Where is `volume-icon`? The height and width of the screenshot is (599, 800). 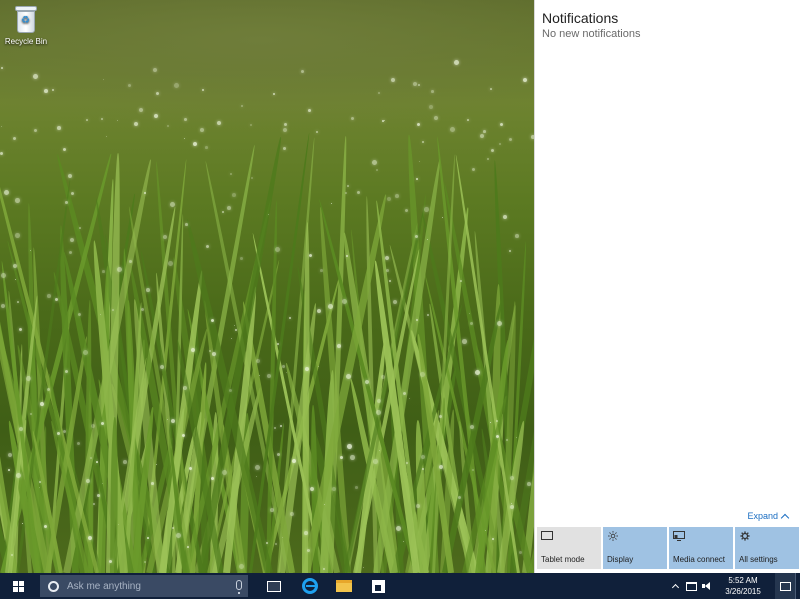
volume-icon is located at coordinates (707, 586).